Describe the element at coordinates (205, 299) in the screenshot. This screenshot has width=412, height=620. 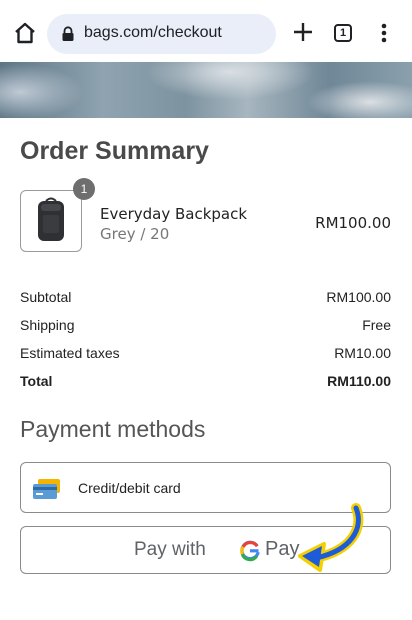
I see `subtotal-row: Subtotal RM100.00` at that location.